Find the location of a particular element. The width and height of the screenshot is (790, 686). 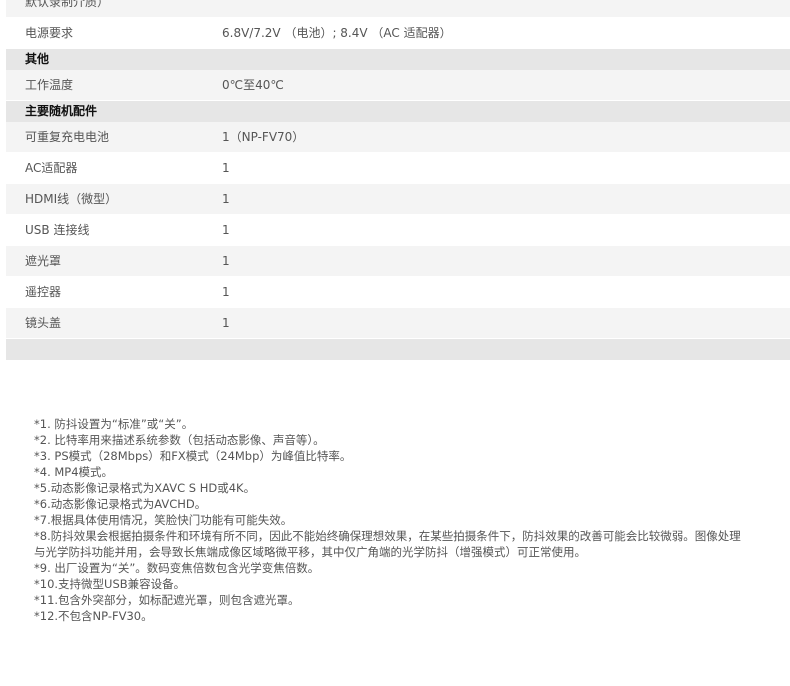

footnote: *4. MP4模式。 is located at coordinates (74, 472).